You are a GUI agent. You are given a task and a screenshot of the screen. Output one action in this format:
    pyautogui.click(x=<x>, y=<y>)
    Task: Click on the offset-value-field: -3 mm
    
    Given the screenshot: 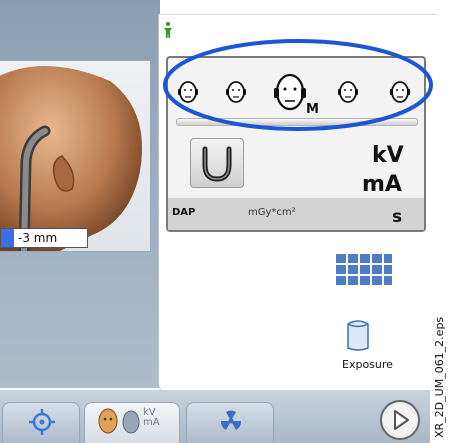 What is the action you would take?
    pyautogui.click(x=44, y=238)
    